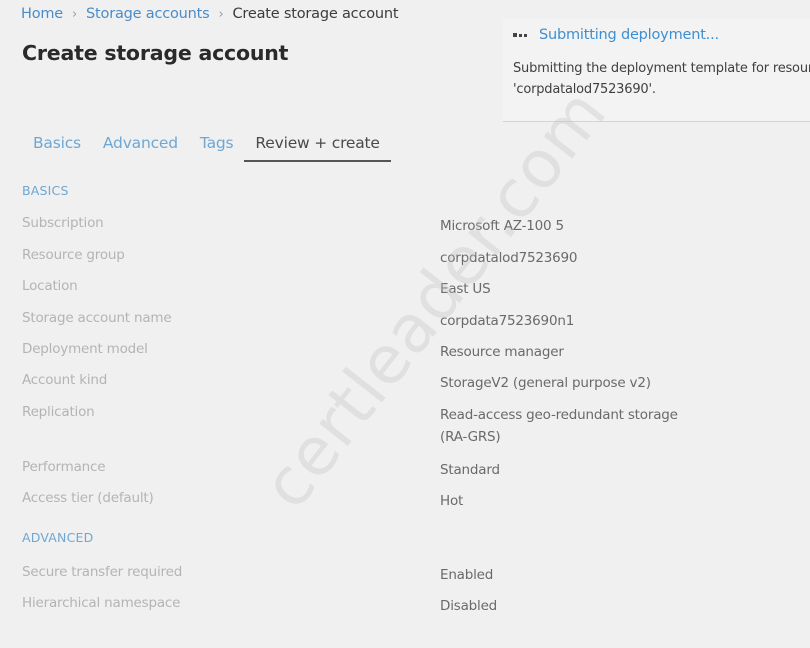 This screenshot has height=648, width=810. What do you see at coordinates (559, 415) in the screenshot?
I see `row-value-line: Read-access geo-redundant storage` at bounding box center [559, 415].